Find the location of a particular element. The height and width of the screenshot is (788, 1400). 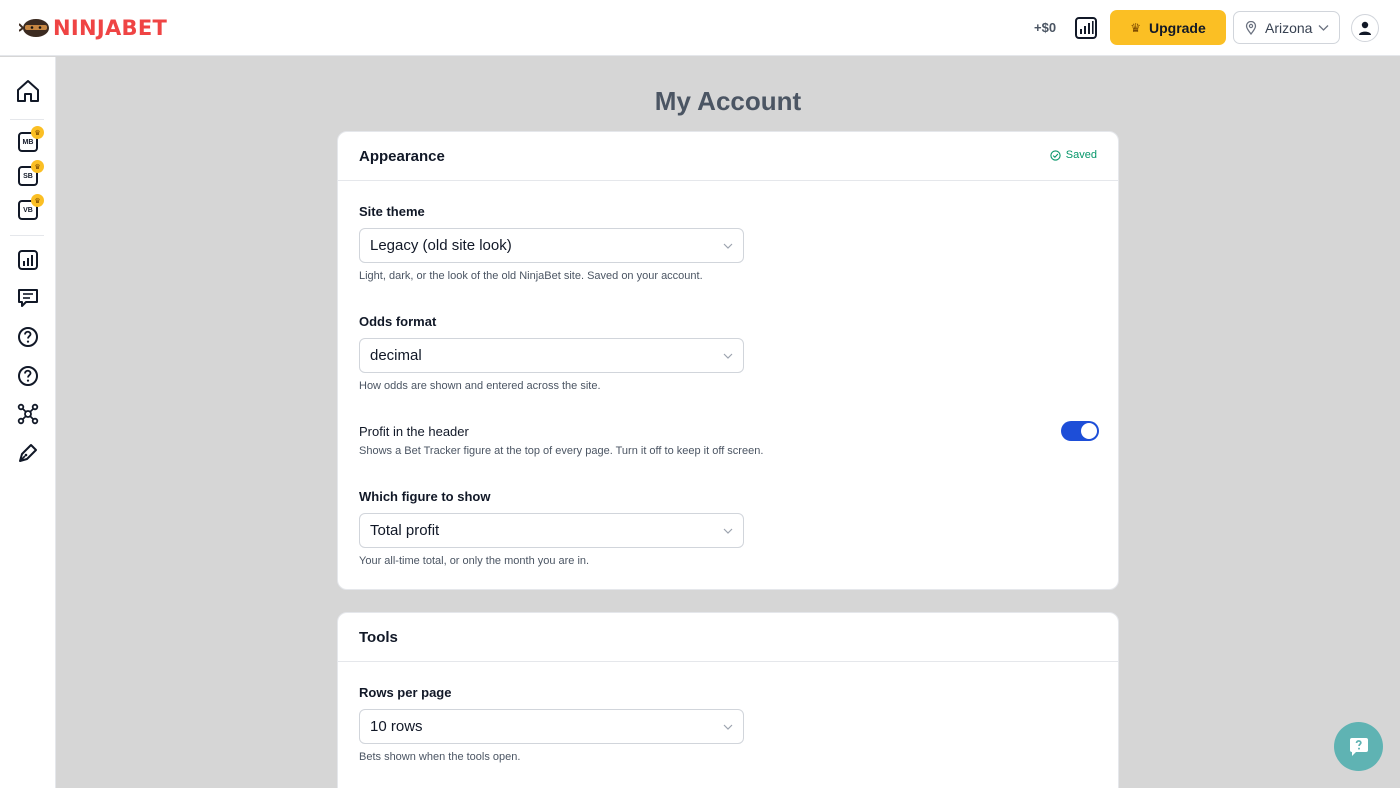

figure-value: Total profit is located at coordinates (405, 530).